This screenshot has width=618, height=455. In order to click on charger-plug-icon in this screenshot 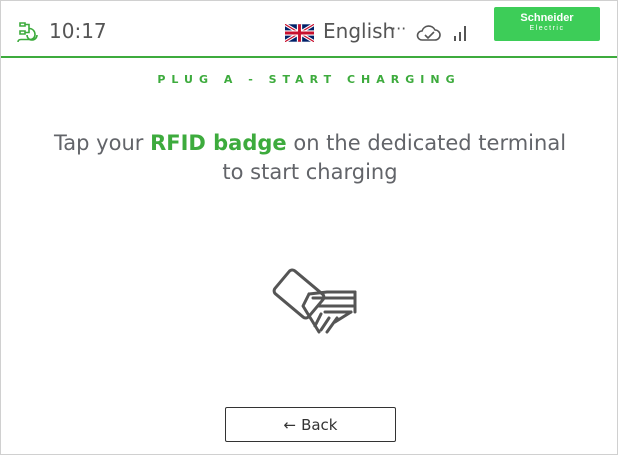, I will do `click(27, 32)`.